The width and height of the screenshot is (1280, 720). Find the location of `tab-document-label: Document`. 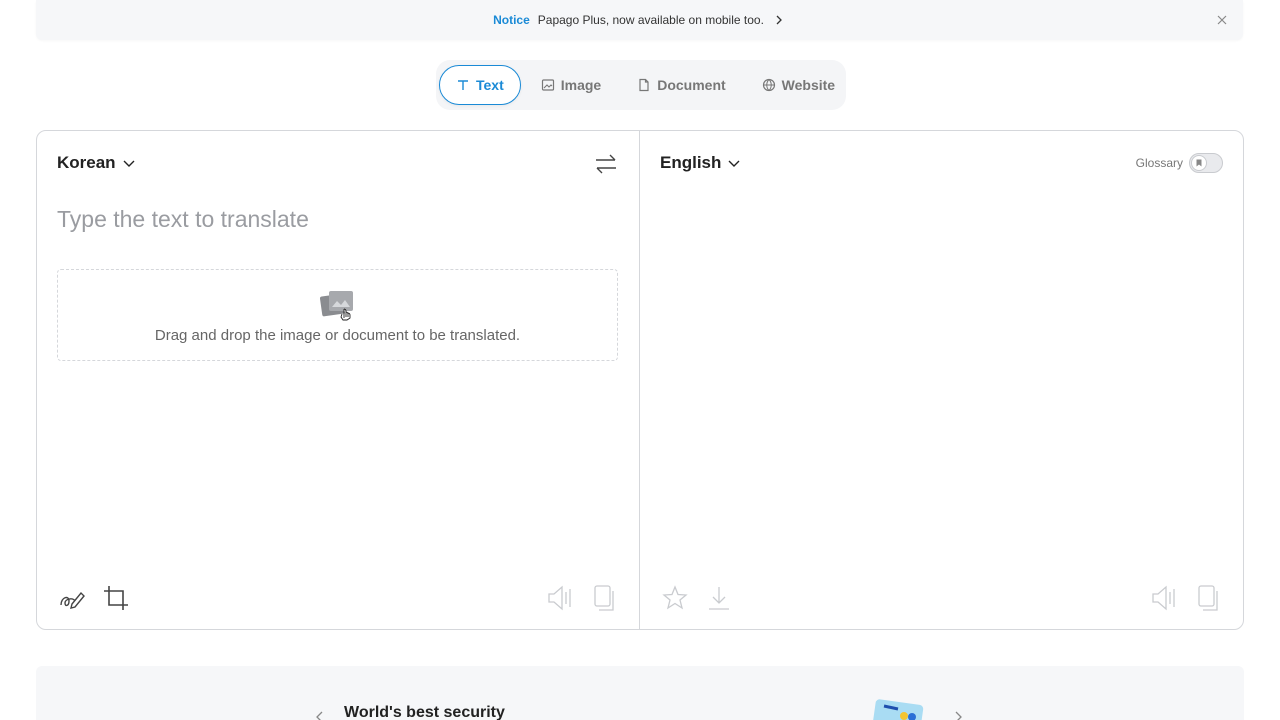

tab-document-label: Document is located at coordinates (691, 85).